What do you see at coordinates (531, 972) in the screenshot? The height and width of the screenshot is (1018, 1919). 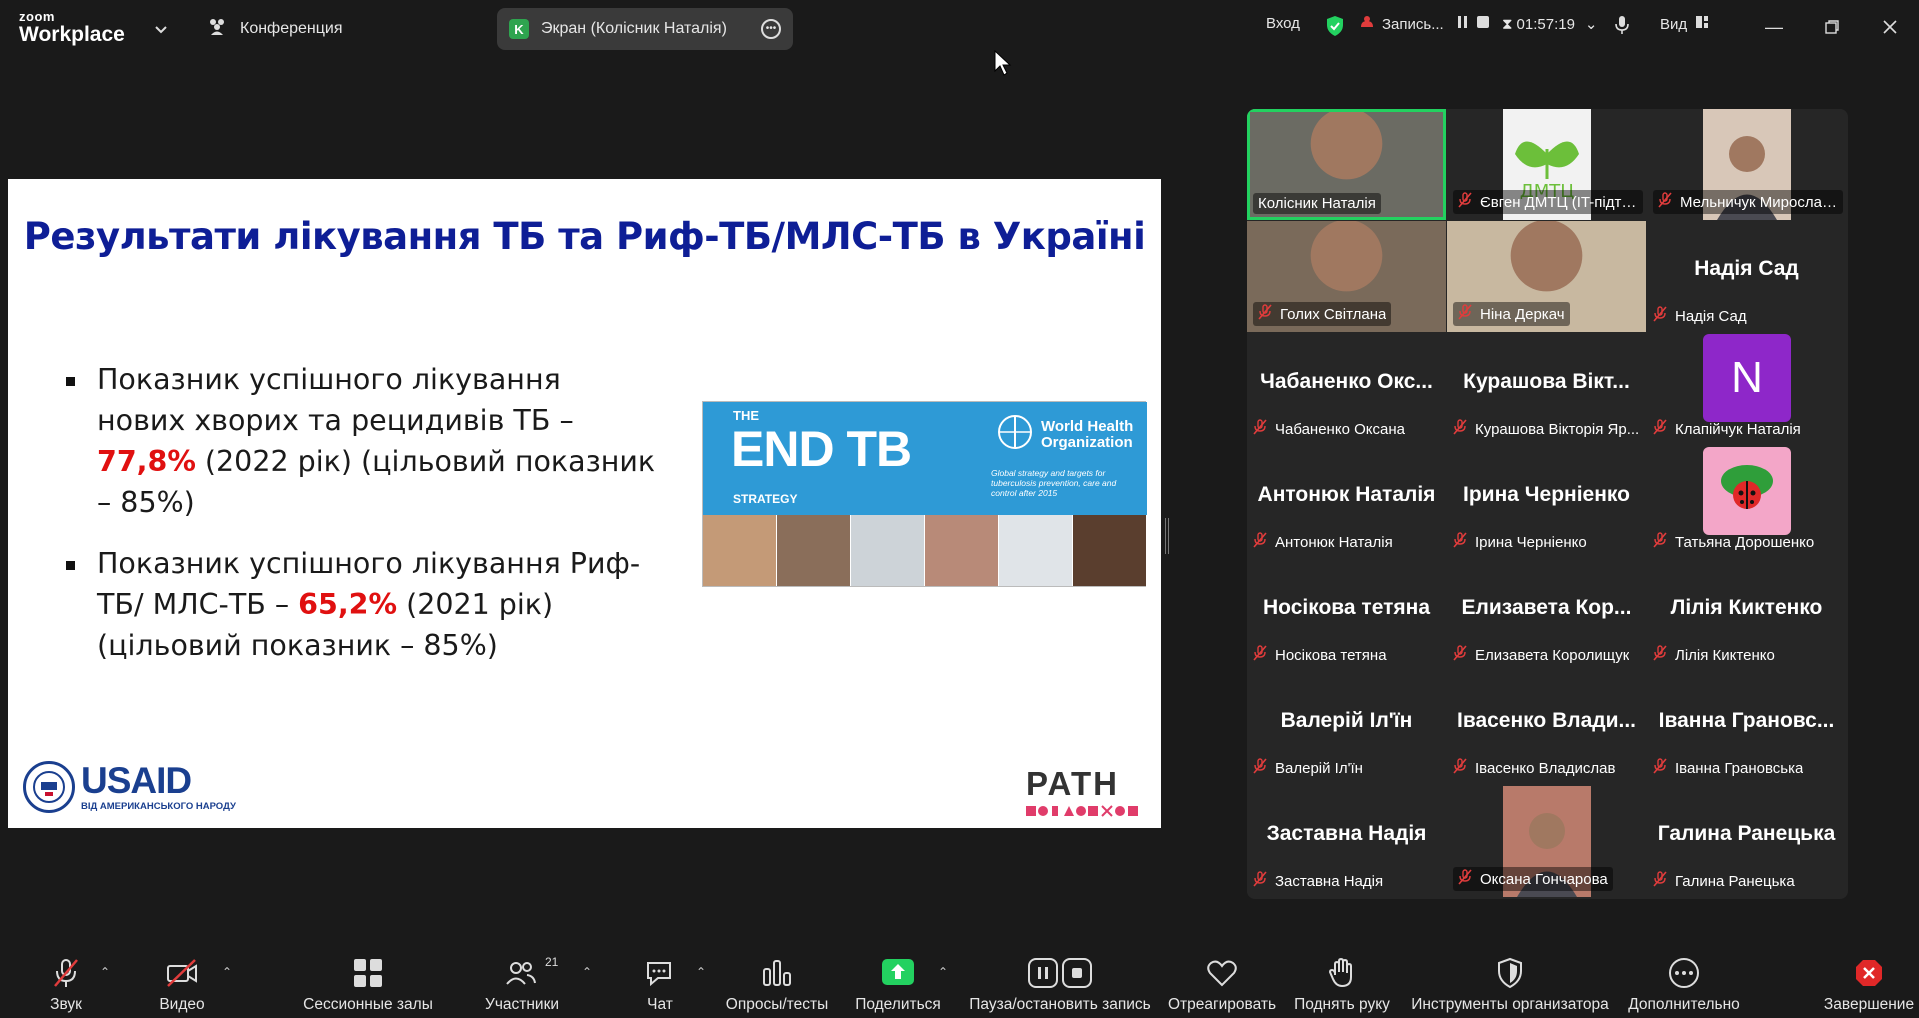 I see `participants-icon: 21` at bounding box center [531, 972].